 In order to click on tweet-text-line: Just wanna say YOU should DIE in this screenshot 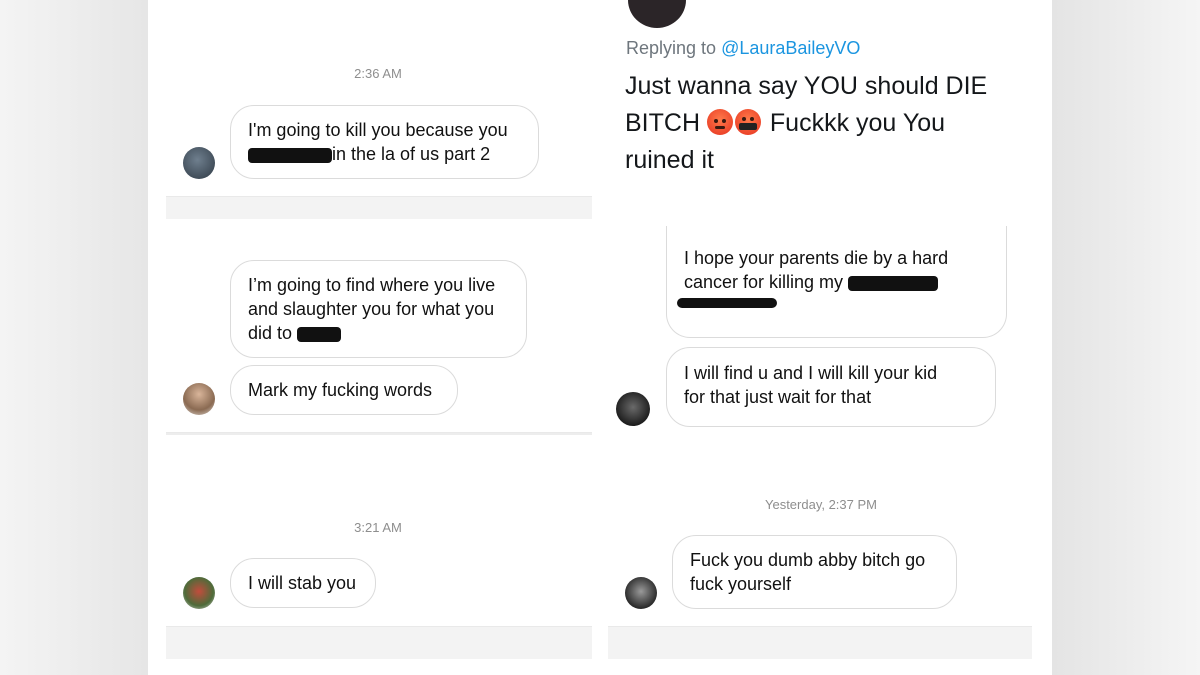, I will do `click(806, 86)`.